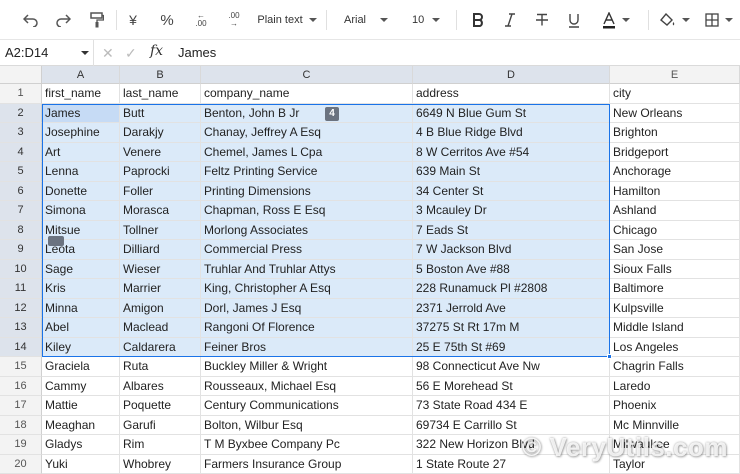 The height and width of the screenshot is (474, 740). I want to click on cell-c8: Morlong Associates, so click(307, 230).